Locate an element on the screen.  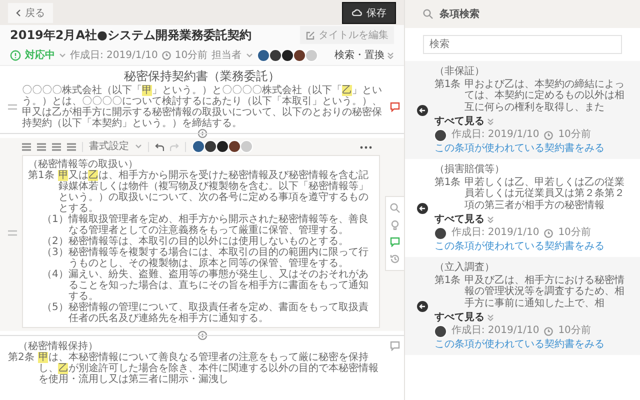
search-replace-button: 検索・置換 is located at coordinates (359, 55).